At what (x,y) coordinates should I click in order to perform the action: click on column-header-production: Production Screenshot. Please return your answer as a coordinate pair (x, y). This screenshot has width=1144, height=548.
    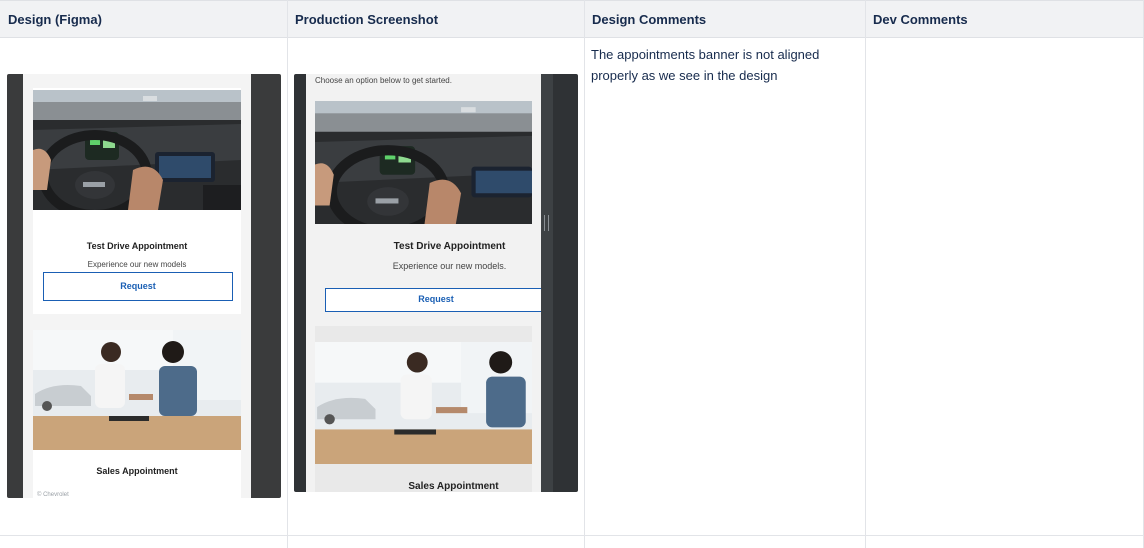
    Looking at the image, I should click on (435, 19).